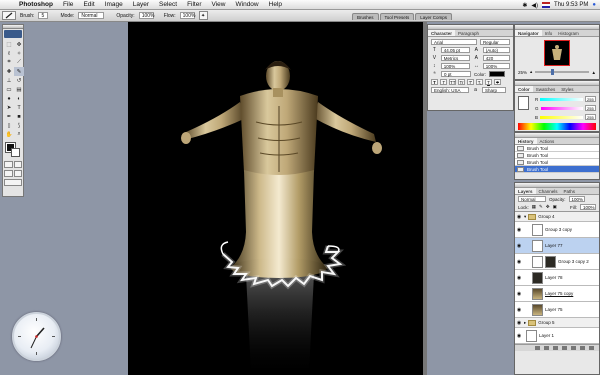 This screenshot has height=375, width=600. I want to click on brush-tool-icon: ✎, so click(19, 71).